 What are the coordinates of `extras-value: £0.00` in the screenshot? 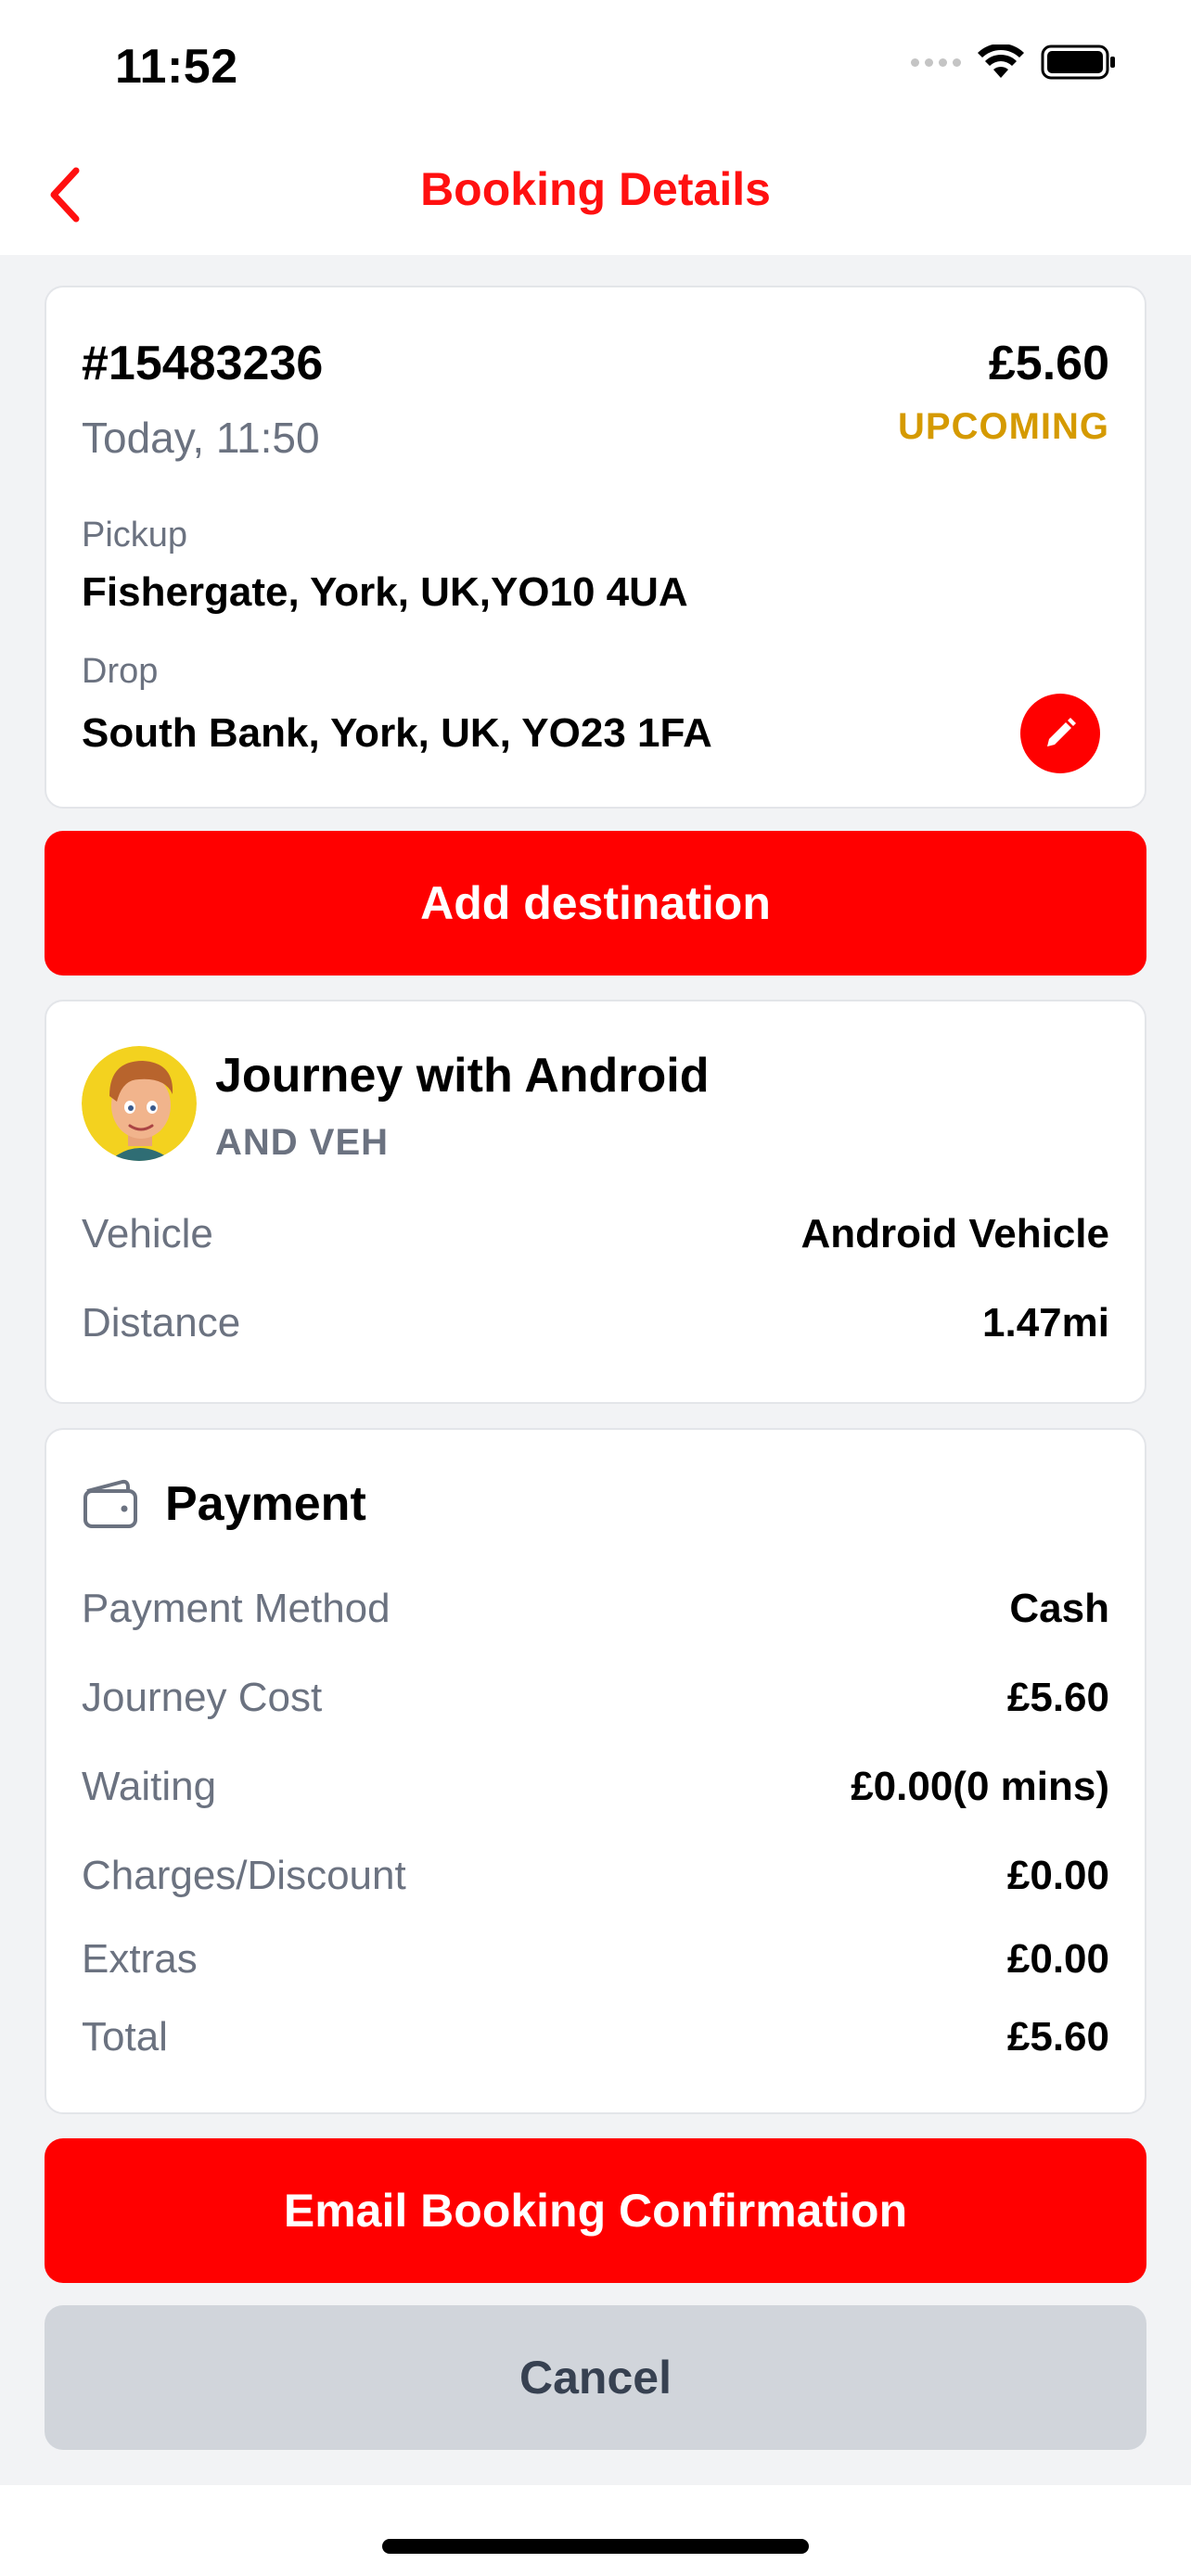 It's located at (1058, 1959).